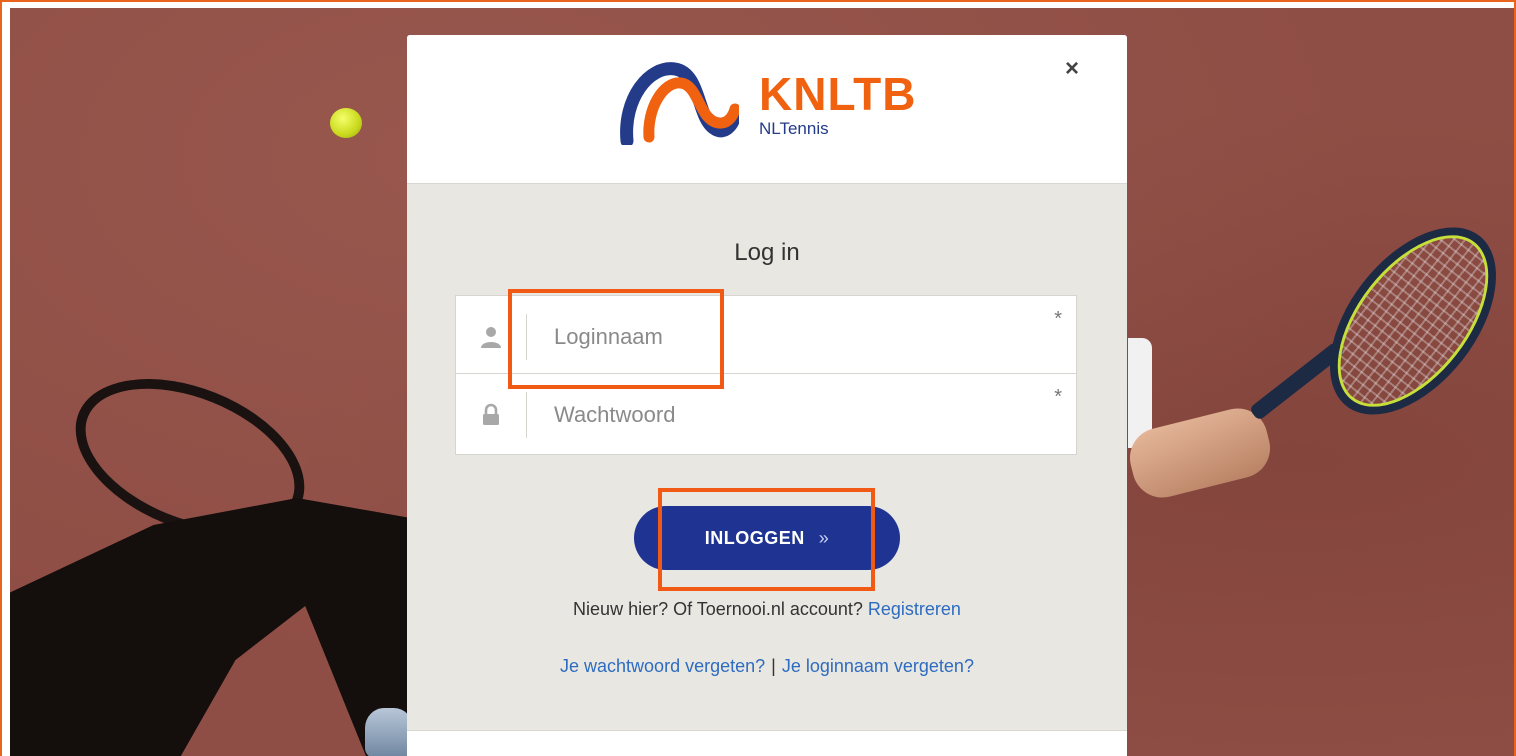 The image size is (1516, 756). I want to click on register-link: Registreren, so click(914, 609).